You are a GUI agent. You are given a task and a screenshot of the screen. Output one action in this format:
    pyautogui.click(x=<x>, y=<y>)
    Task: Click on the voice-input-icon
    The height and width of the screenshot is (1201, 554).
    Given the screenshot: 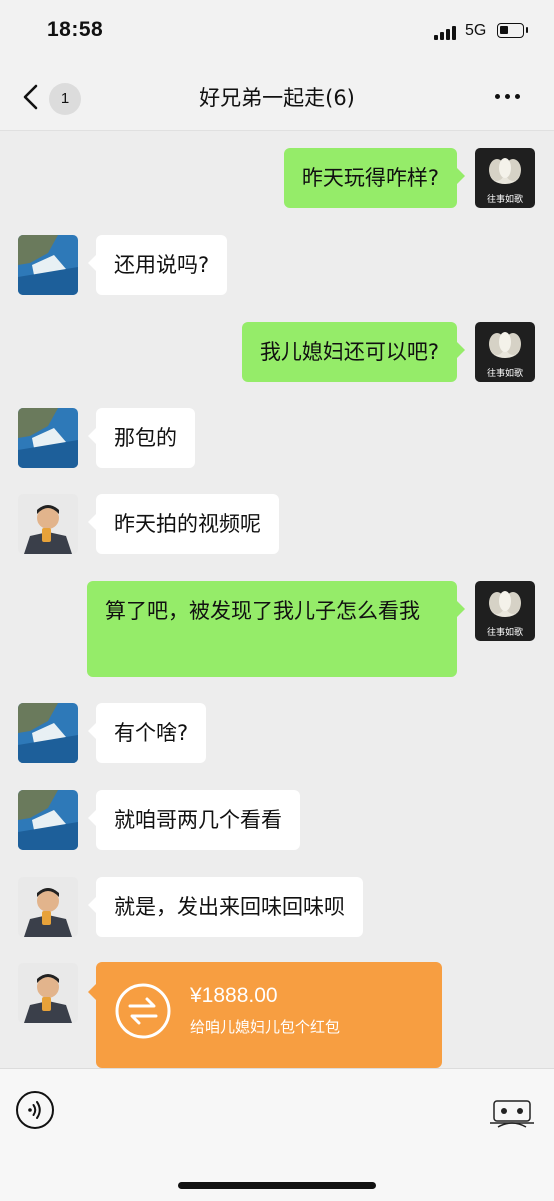 What is the action you would take?
    pyautogui.click(x=35, y=1110)
    